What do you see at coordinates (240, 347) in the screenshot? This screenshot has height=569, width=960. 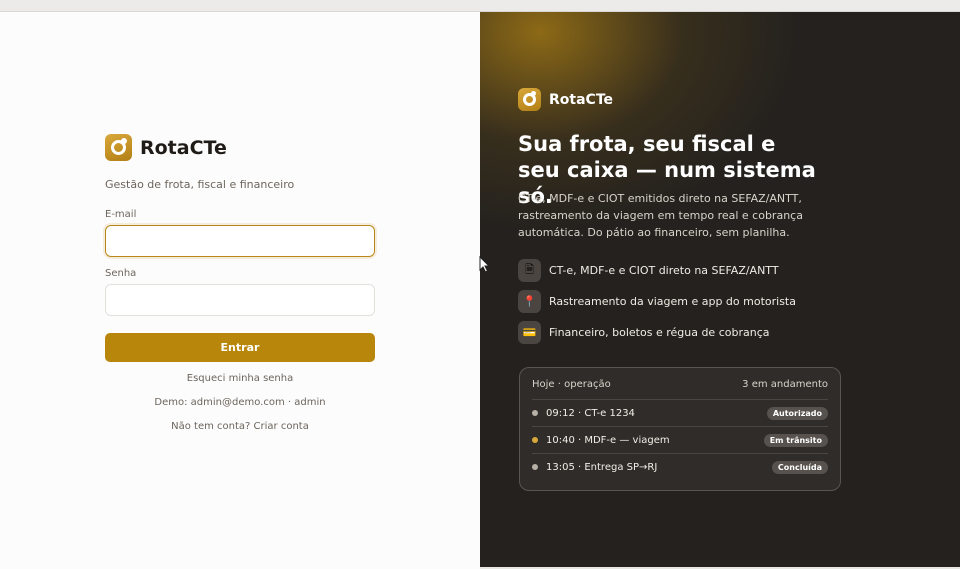 I see `login-button: Entrar` at bounding box center [240, 347].